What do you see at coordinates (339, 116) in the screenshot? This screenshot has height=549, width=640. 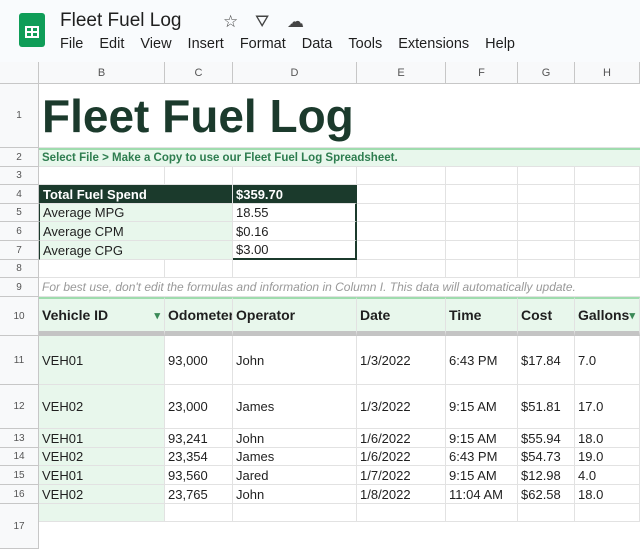 I see `sheet-heading: Fleet Fuel Log` at bounding box center [339, 116].